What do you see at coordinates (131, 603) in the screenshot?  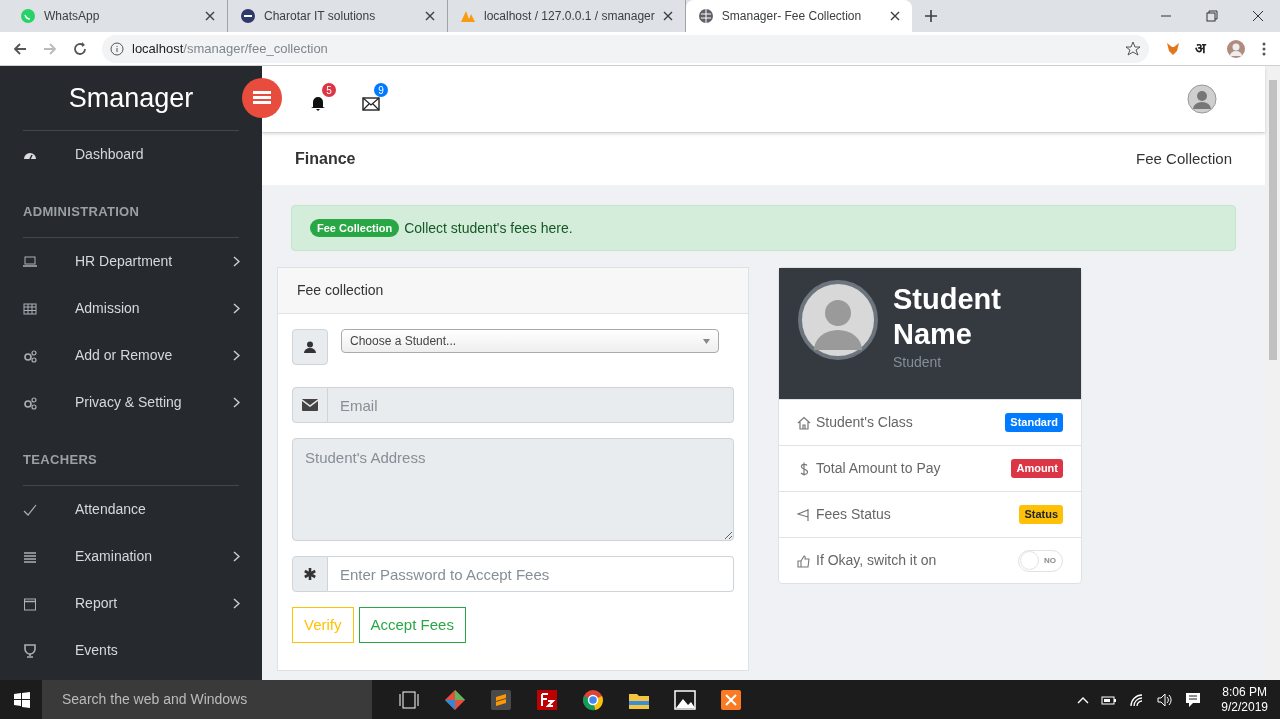 I see `sidebar-item: Report` at bounding box center [131, 603].